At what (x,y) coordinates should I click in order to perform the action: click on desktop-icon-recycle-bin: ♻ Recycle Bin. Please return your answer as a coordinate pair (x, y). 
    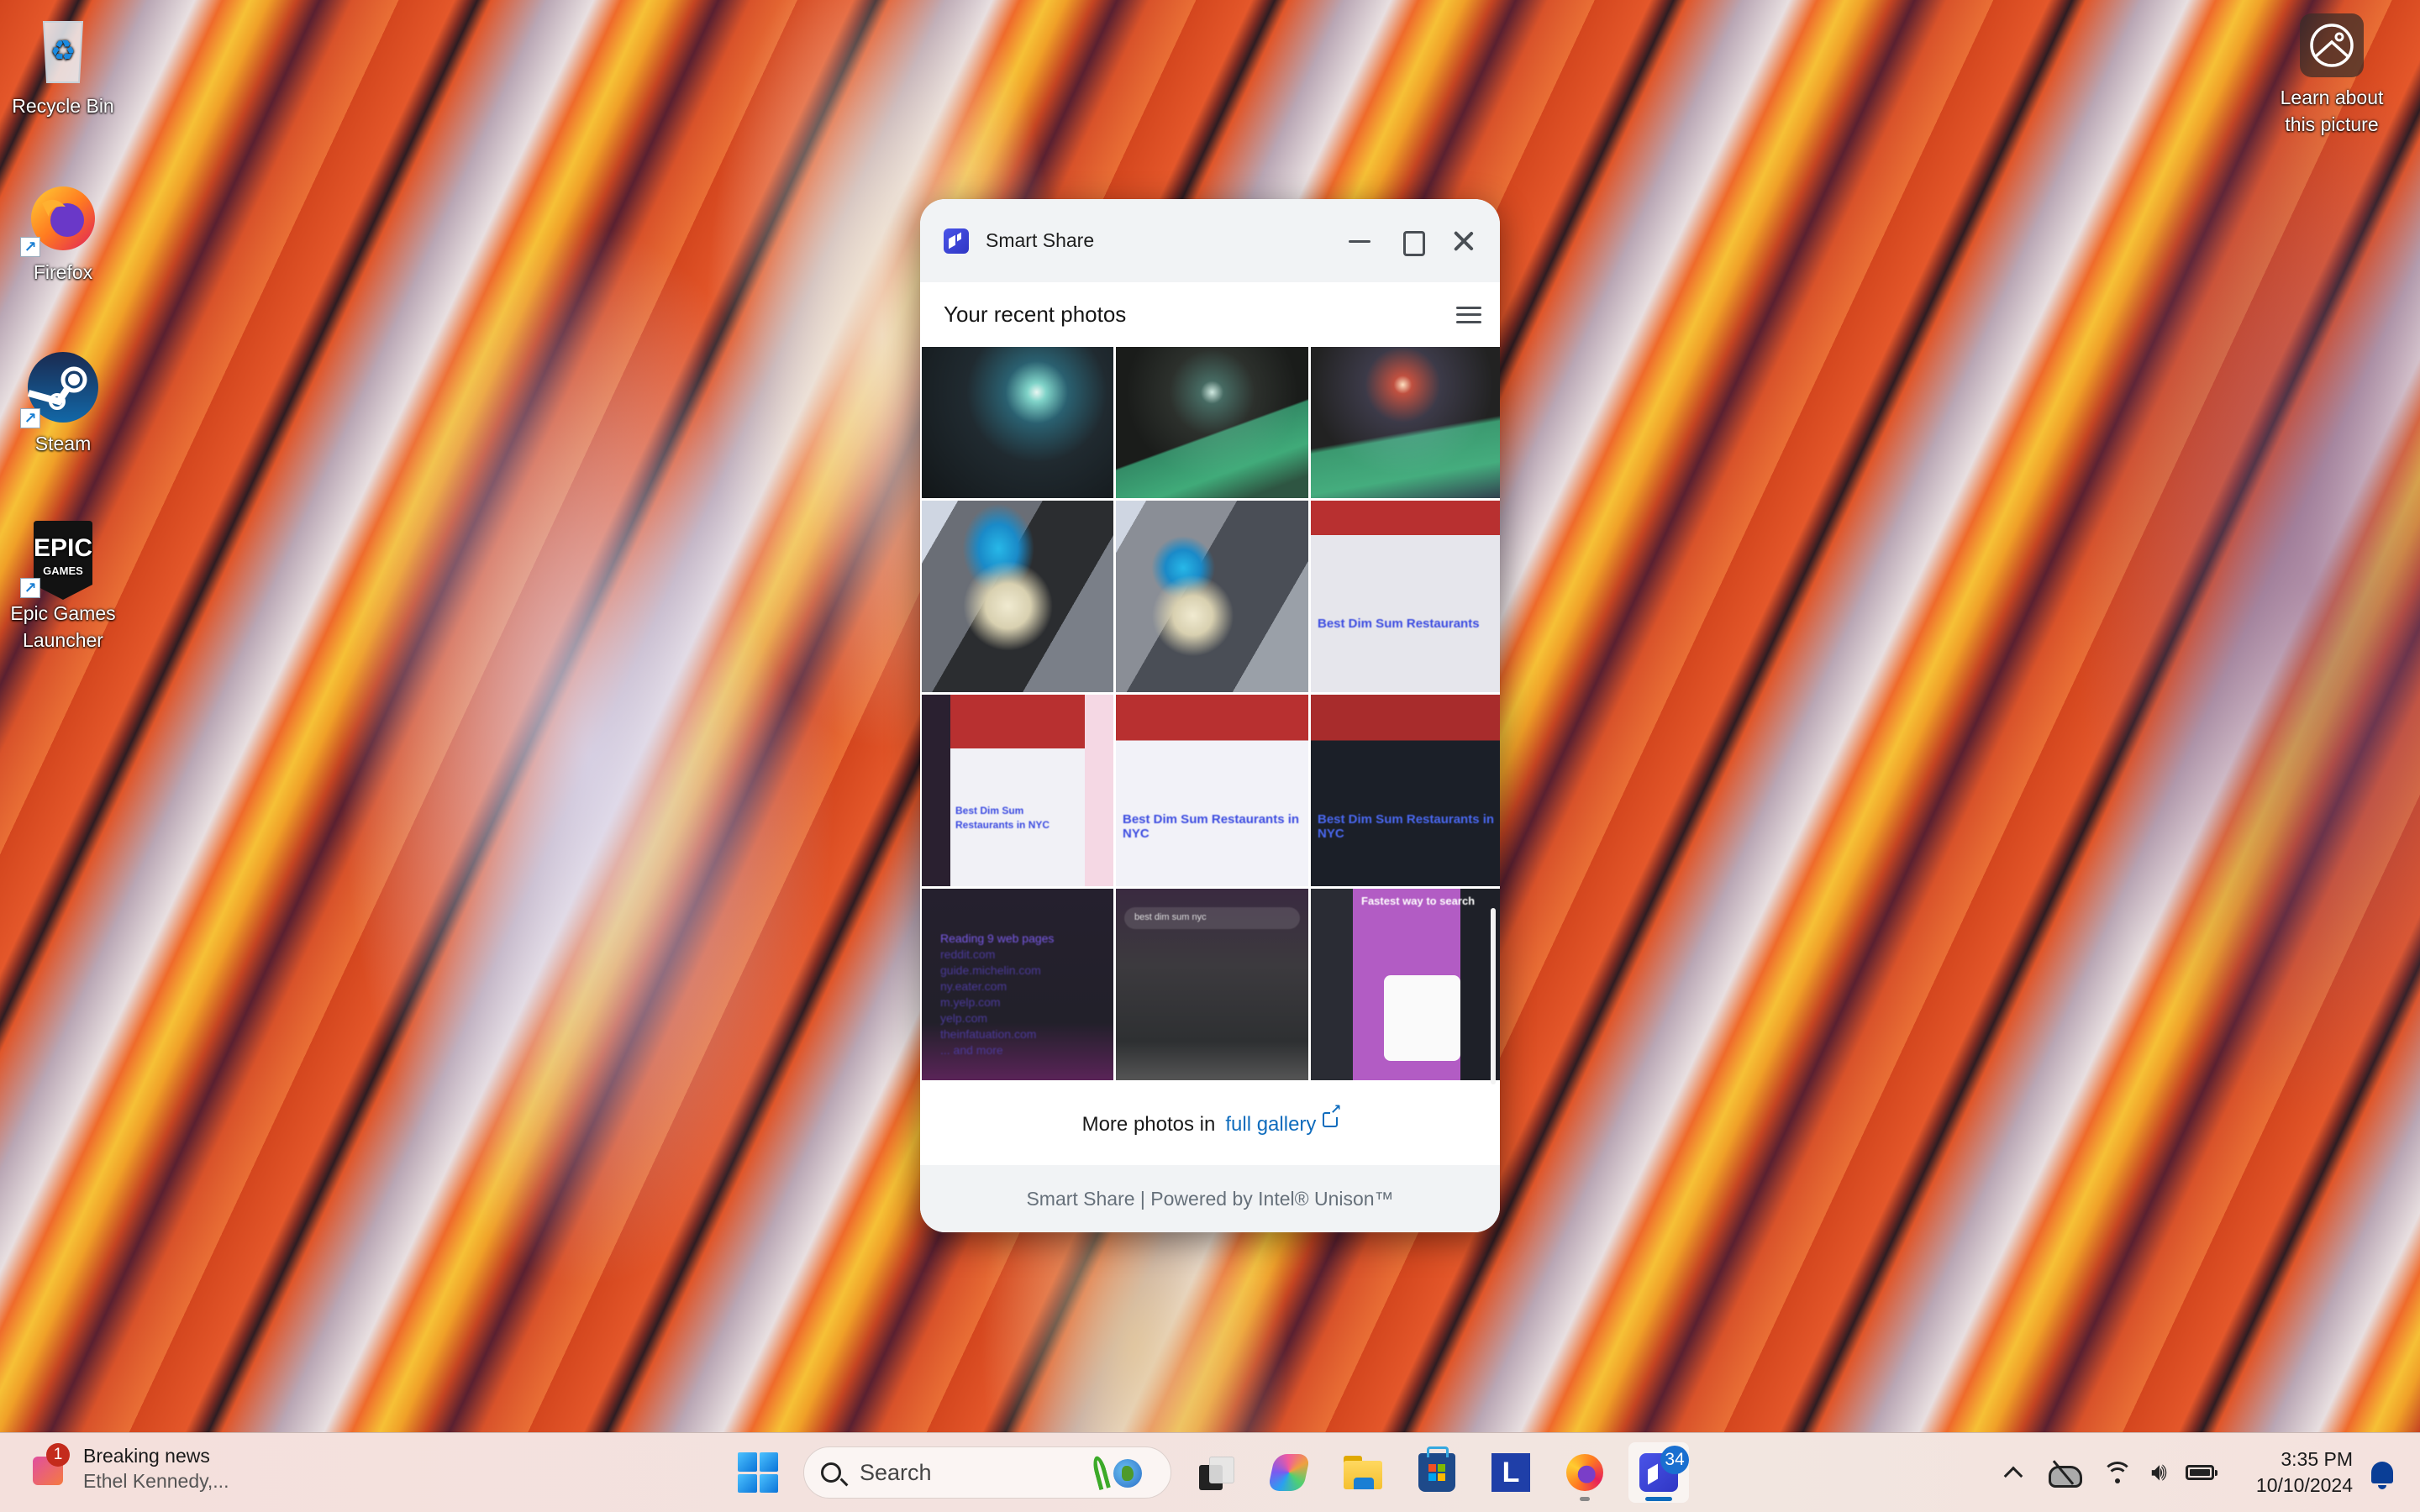
    Looking at the image, I should click on (63, 65).